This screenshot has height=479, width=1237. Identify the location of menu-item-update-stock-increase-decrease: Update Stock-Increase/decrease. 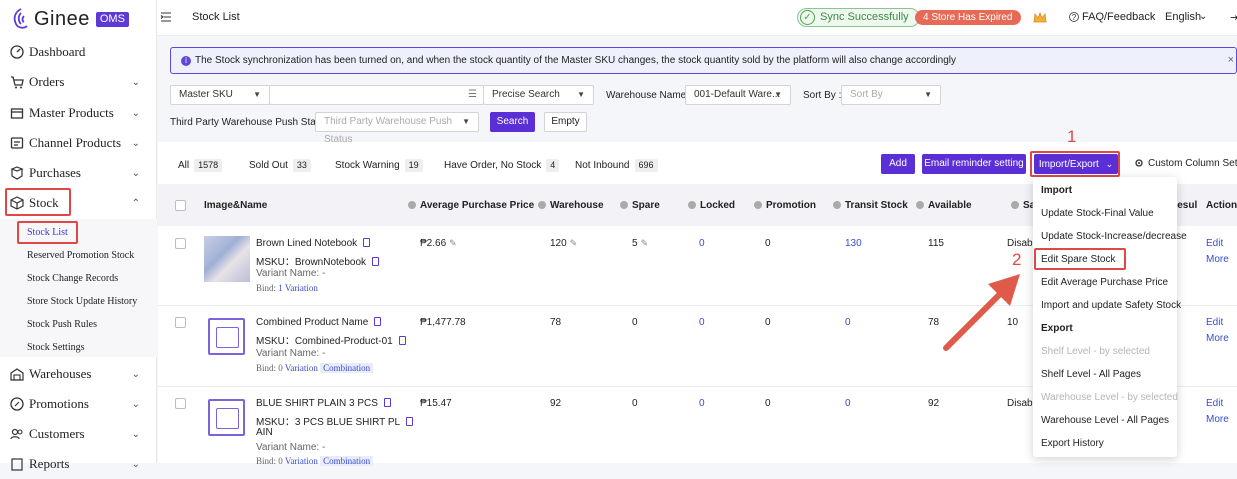
(1114, 236).